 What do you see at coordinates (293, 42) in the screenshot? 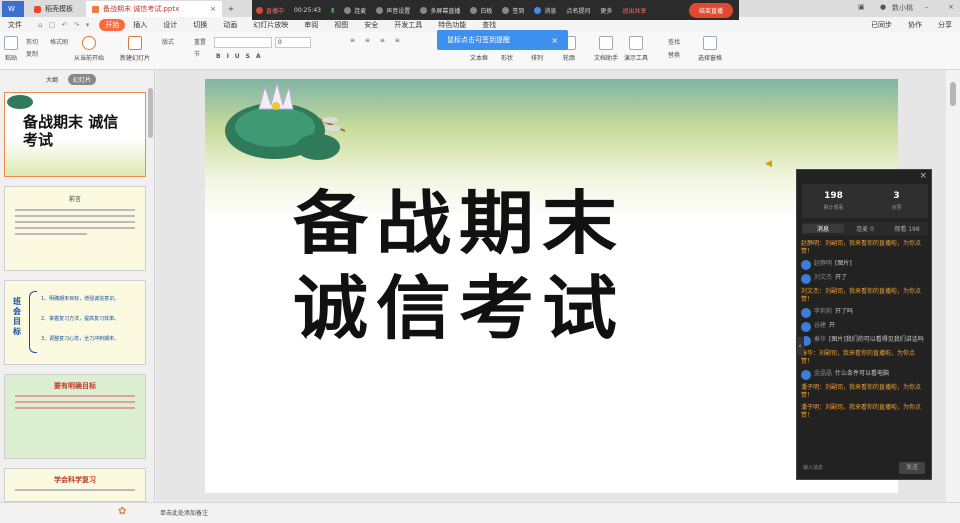
I see `font-size-select: 0` at bounding box center [293, 42].